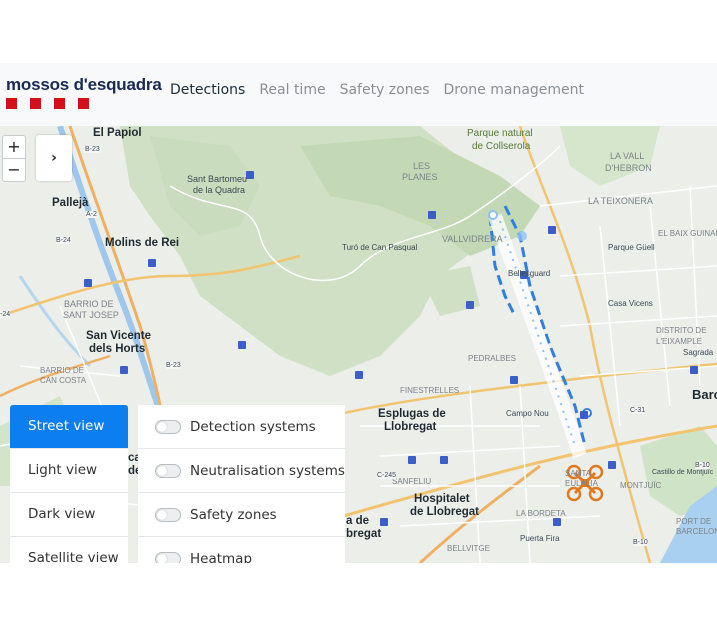 The image size is (717, 627). Describe the element at coordinates (14, 147) in the screenshot. I see `zoom-in-button: +` at that location.